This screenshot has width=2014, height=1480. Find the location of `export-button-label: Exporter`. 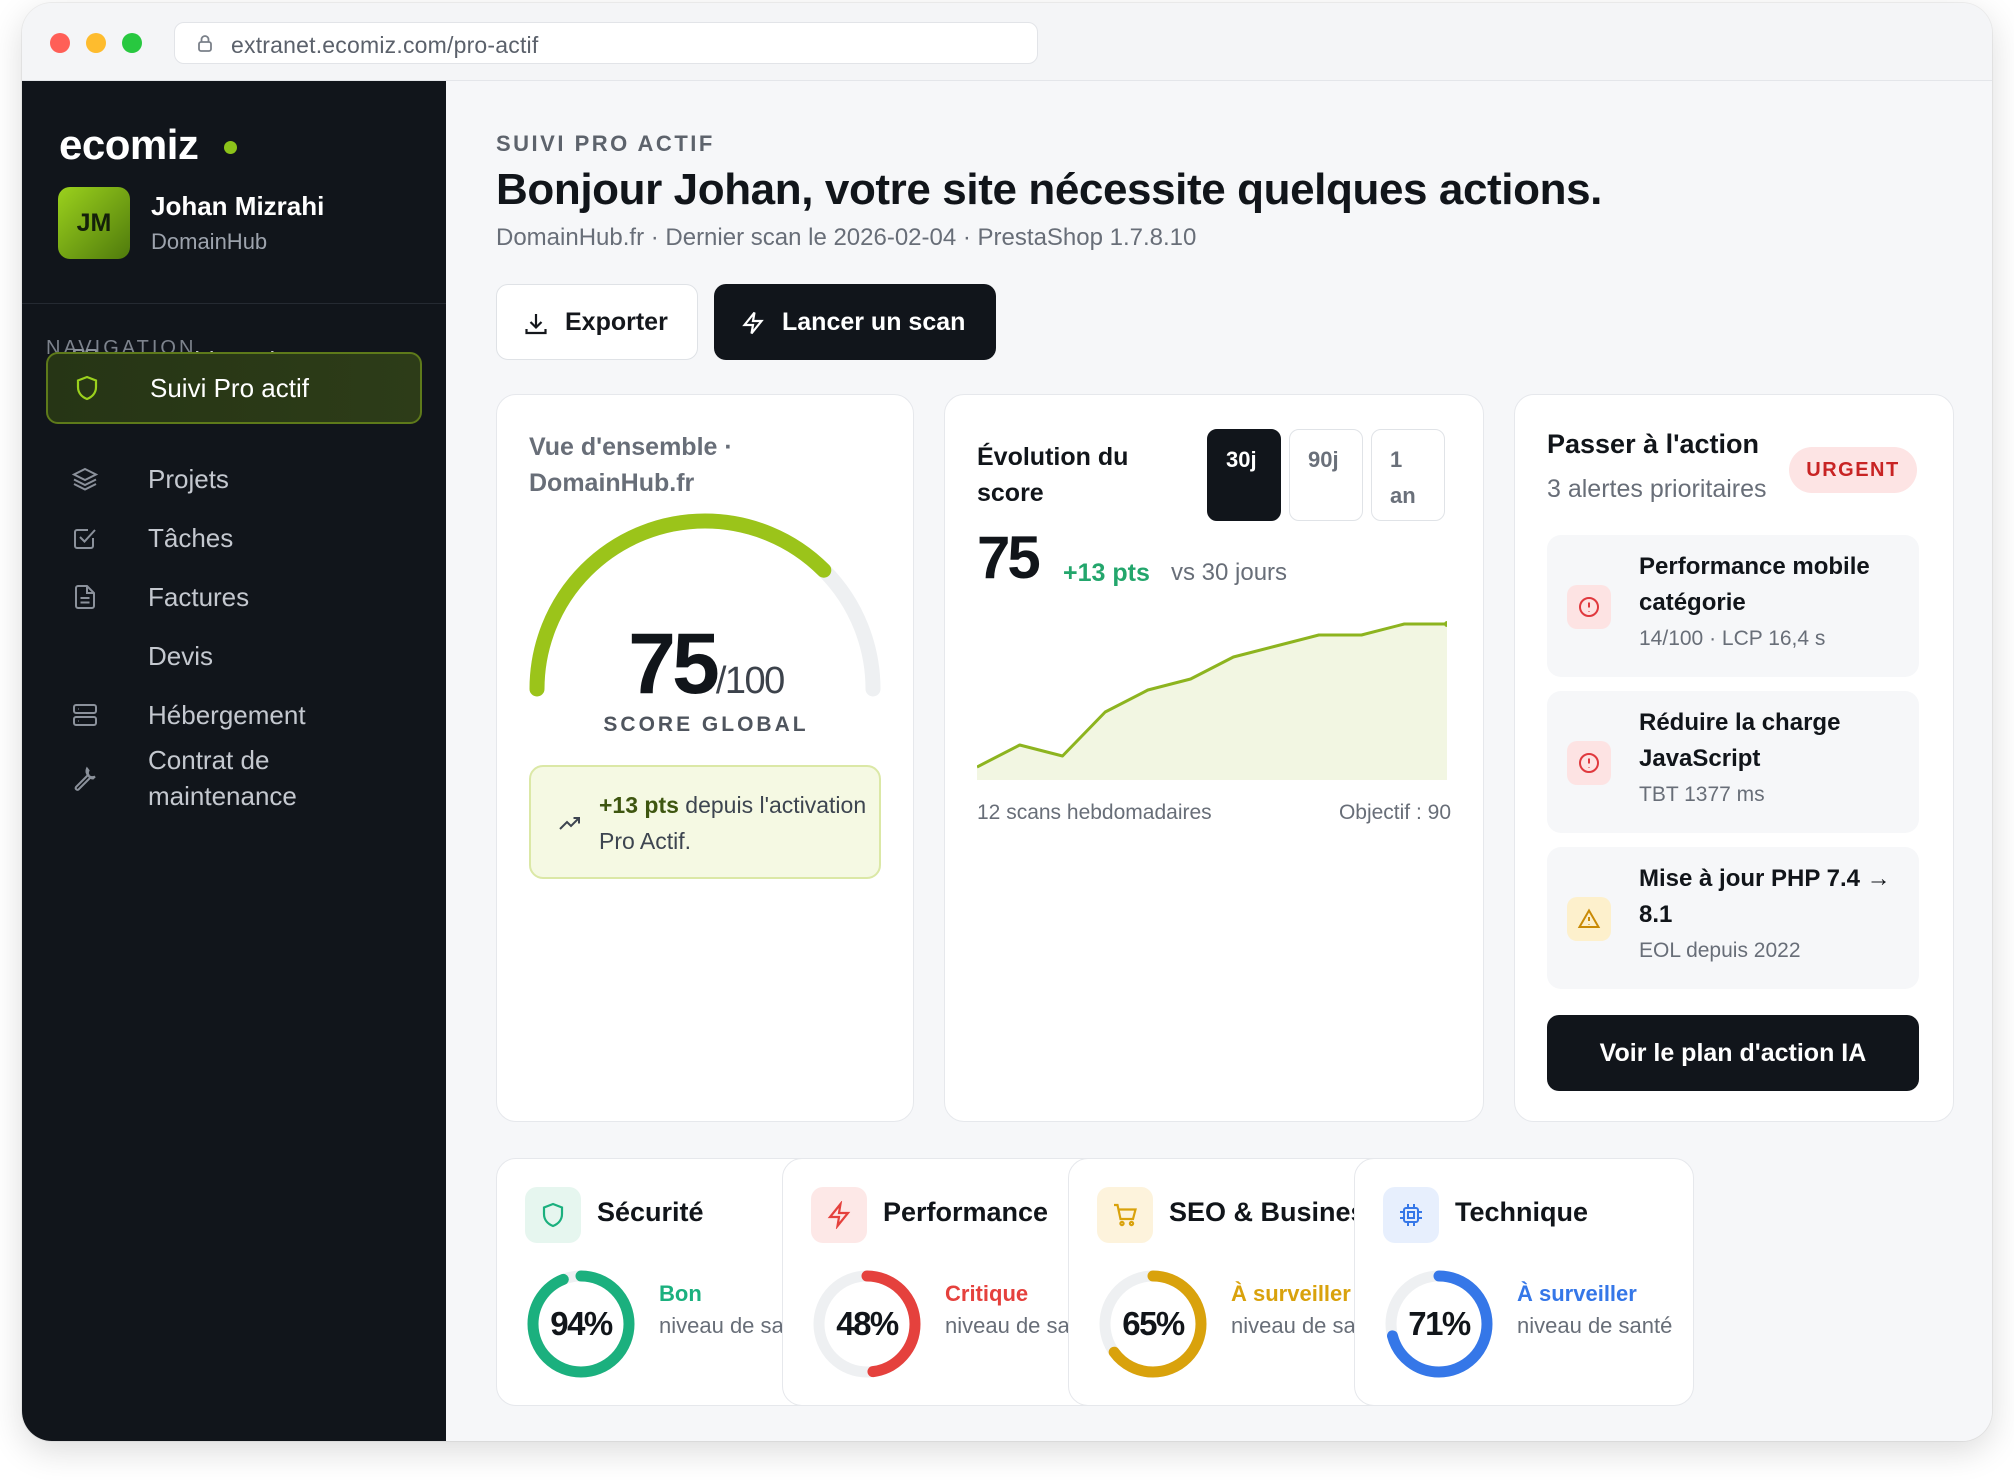

export-button-label: Exporter is located at coordinates (616, 321).